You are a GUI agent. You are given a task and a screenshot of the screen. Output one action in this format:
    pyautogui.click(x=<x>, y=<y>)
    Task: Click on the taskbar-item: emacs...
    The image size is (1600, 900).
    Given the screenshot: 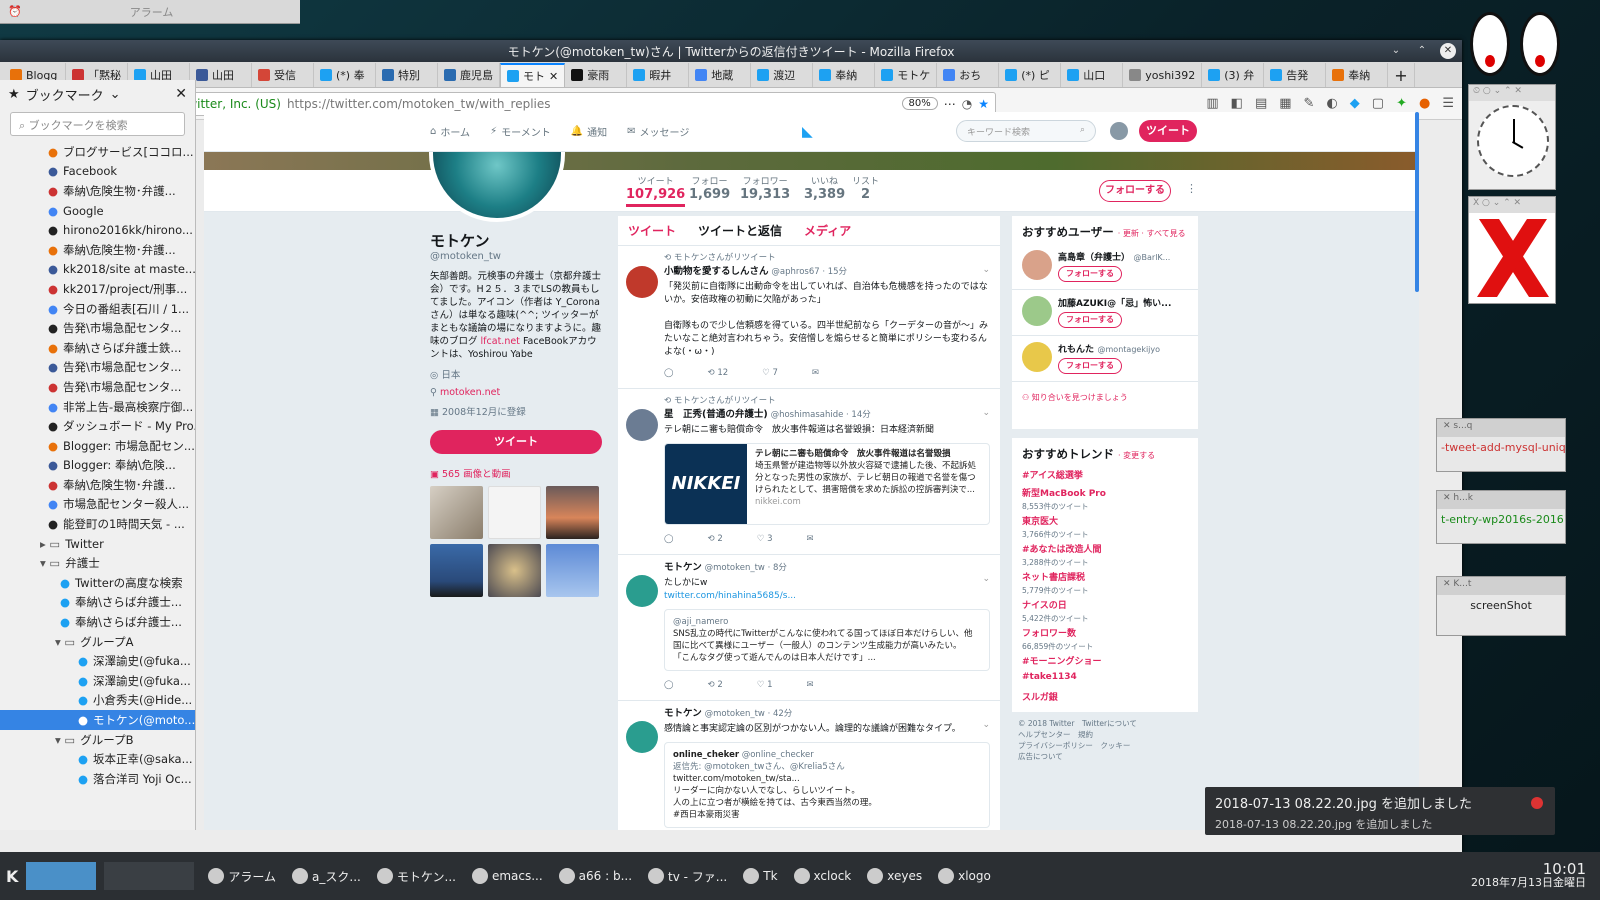 What is the action you would take?
    pyautogui.click(x=507, y=876)
    